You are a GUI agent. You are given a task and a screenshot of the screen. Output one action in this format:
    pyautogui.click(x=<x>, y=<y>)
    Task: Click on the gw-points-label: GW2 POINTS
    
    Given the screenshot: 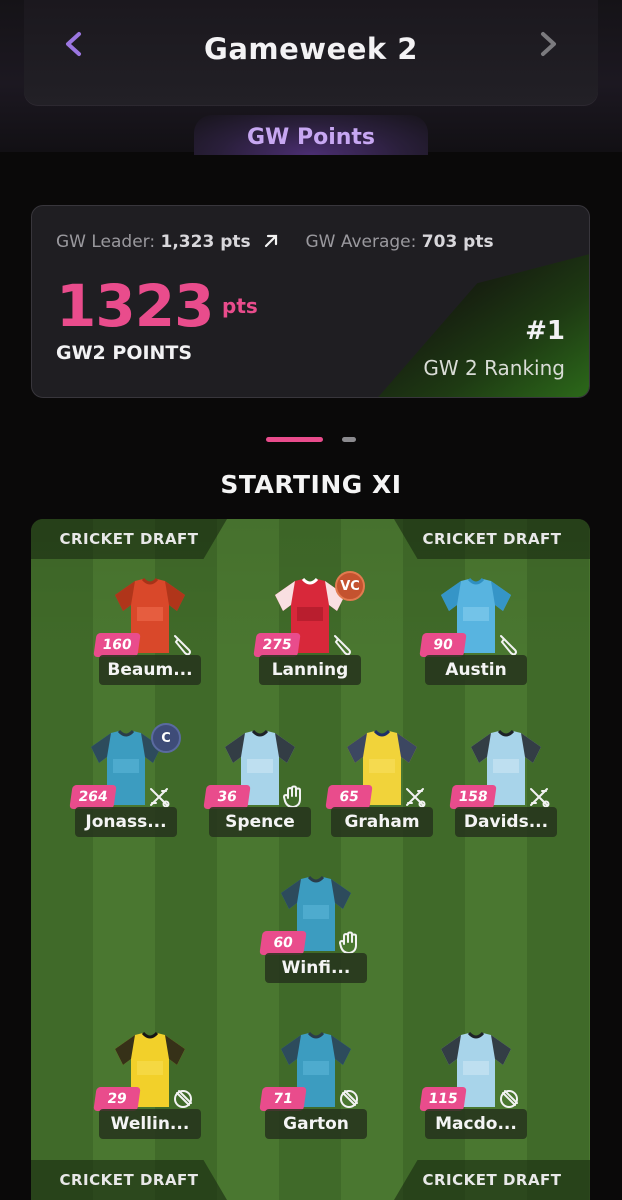 What is the action you would take?
    pyautogui.click(x=124, y=353)
    